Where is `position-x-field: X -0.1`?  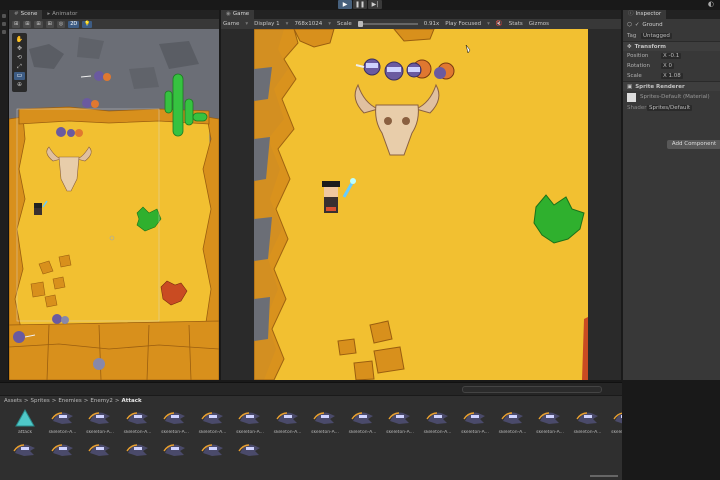
position-x-field: X -0.1 is located at coordinates (671, 56).